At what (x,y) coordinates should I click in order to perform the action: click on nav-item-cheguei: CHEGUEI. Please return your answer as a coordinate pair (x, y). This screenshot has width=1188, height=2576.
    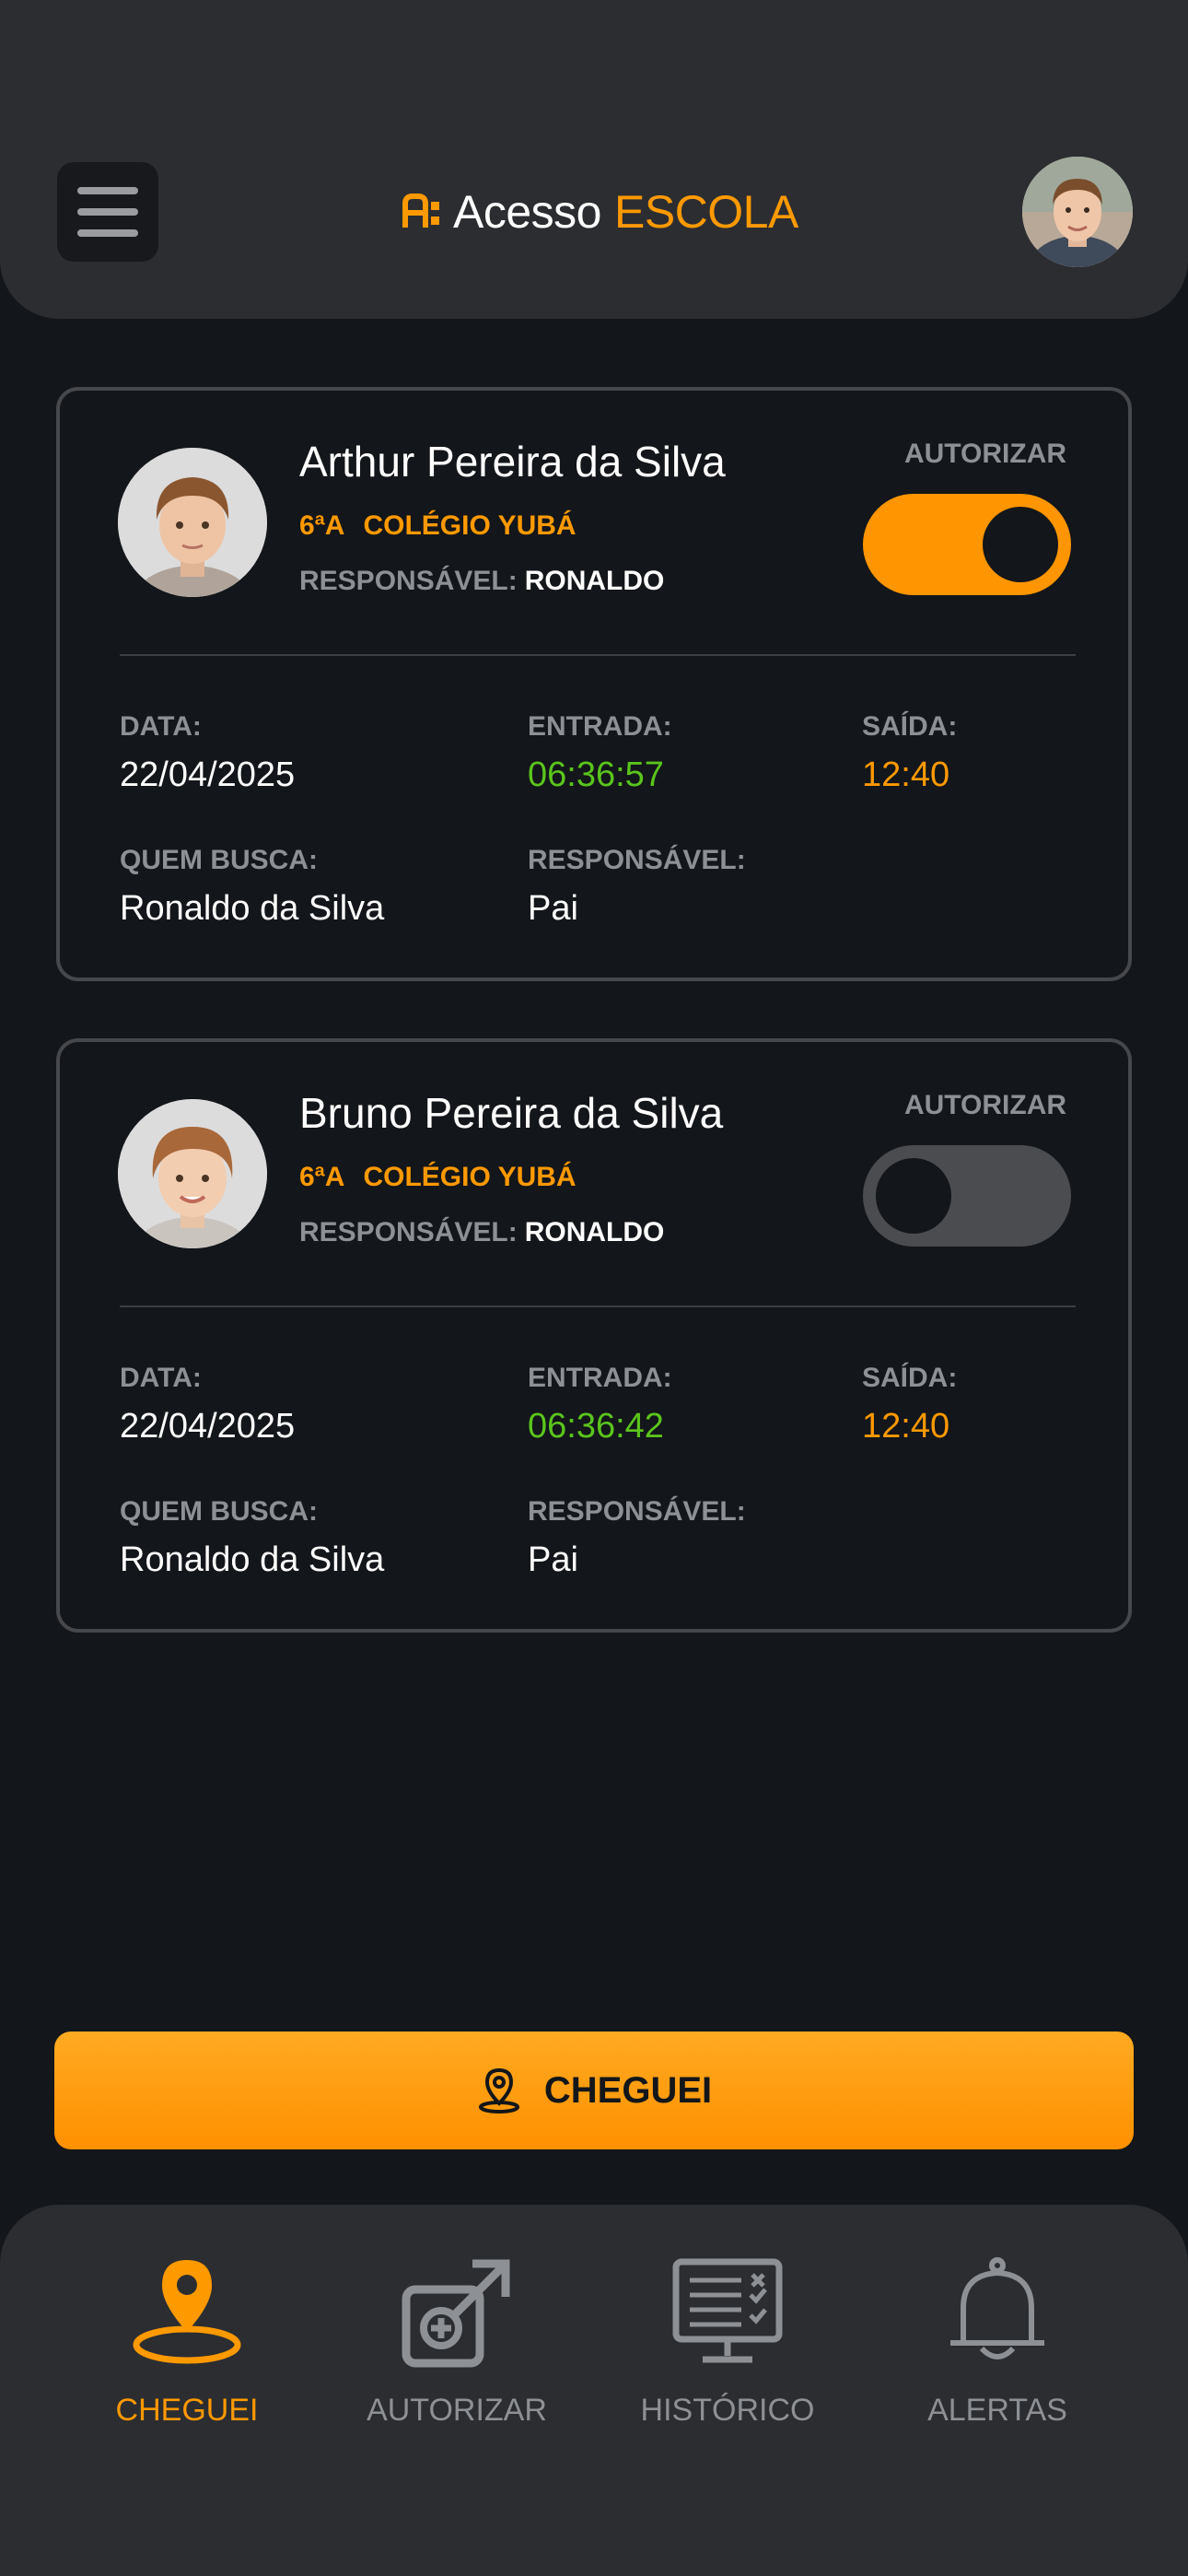
    Looking at the image, I should click on (187, 2341).